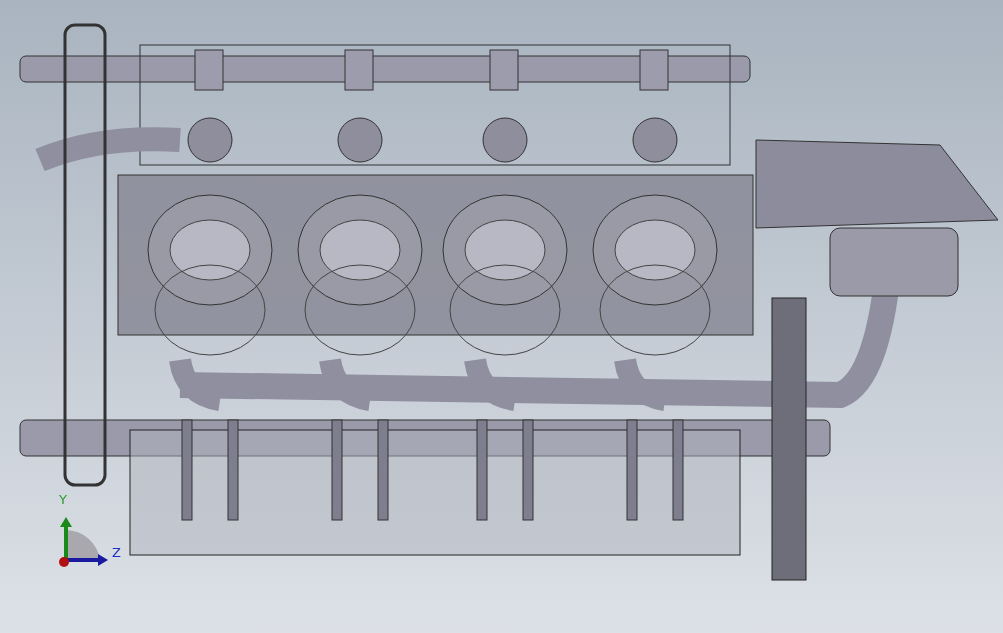  What do you see at coordinates (63, 499) in the screenshot?
I see `y-axis-label: Y` at bounding box center [63, 499].